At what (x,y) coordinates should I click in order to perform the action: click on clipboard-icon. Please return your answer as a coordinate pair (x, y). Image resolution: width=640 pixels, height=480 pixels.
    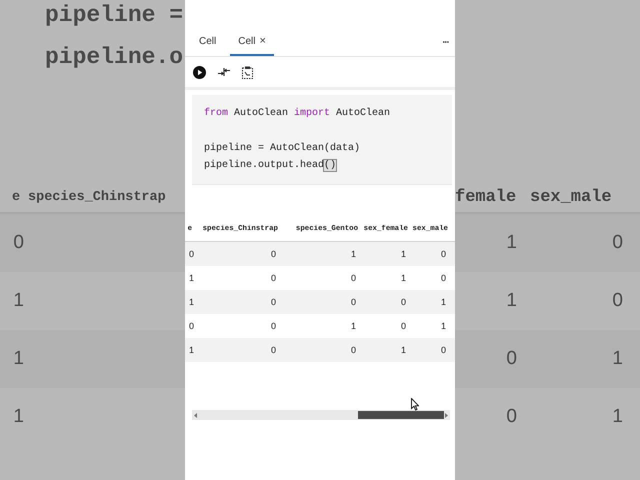
    Looking at the image, I should click on (247, 72).